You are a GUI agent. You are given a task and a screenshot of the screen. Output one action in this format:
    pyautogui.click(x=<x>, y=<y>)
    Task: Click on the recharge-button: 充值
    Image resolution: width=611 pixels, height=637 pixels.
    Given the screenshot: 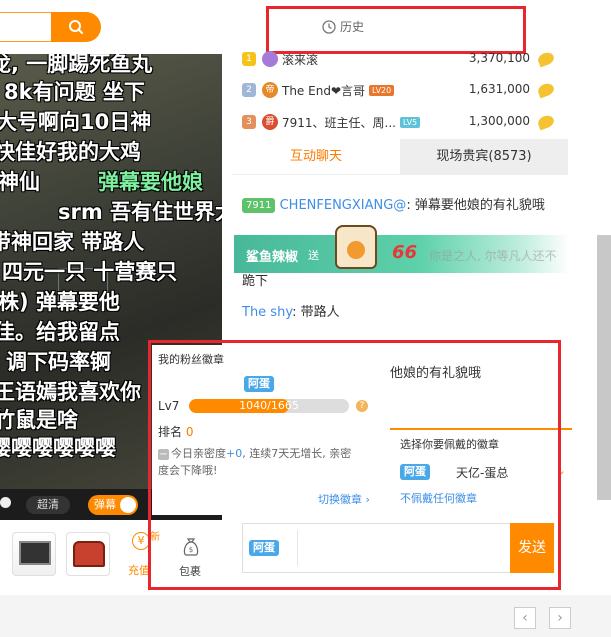 What is the action you would take?
    pyautogui.click(x=139, y=570)
    